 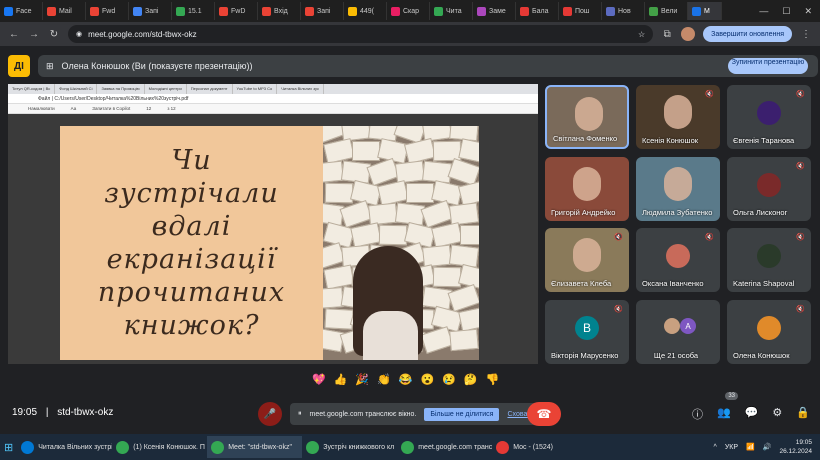 I want to click on participant-tile: Людмила Зубатенко, so click(x=678, y=189).